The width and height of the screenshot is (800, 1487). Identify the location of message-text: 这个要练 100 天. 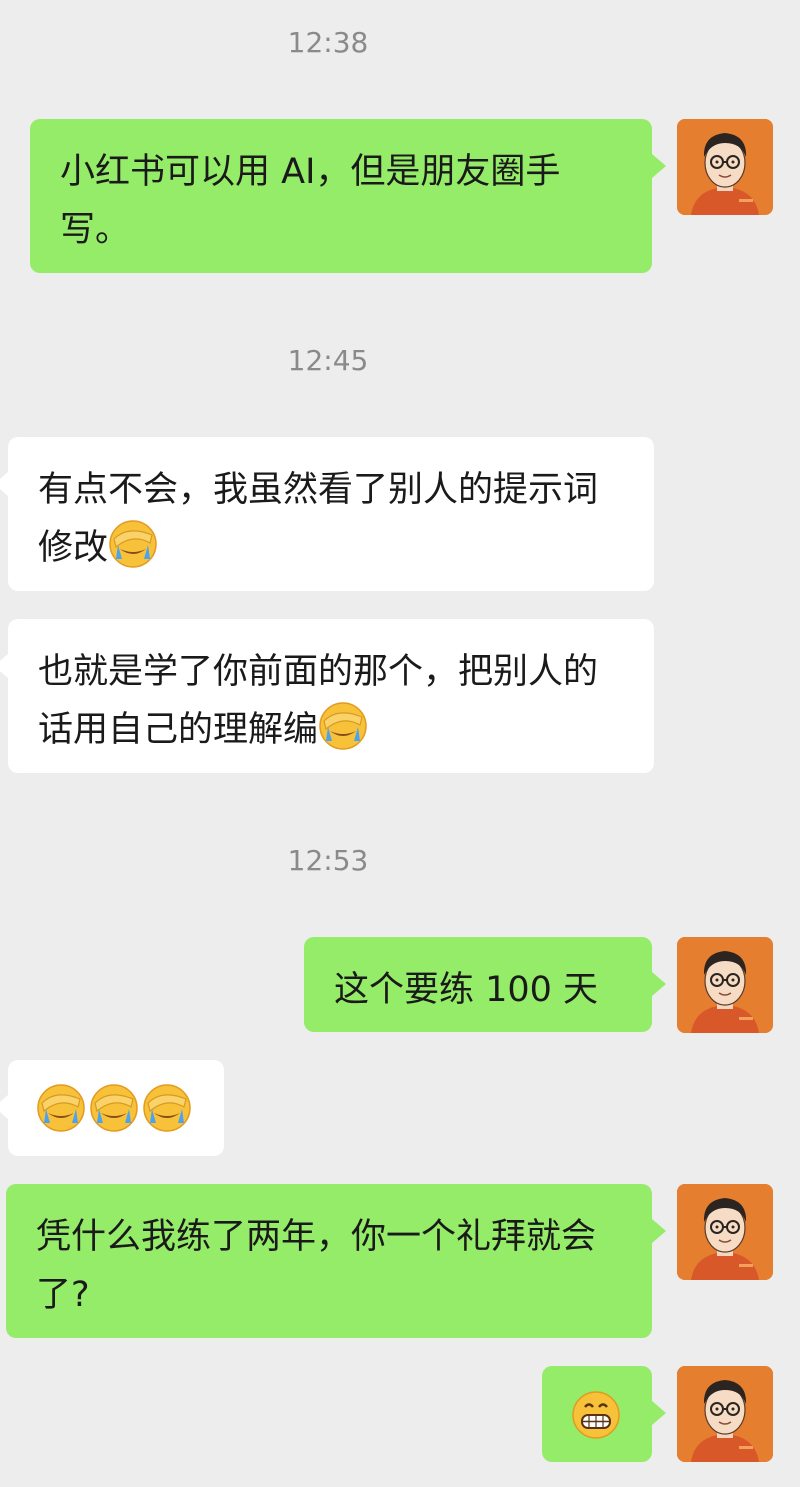
(466, 990).